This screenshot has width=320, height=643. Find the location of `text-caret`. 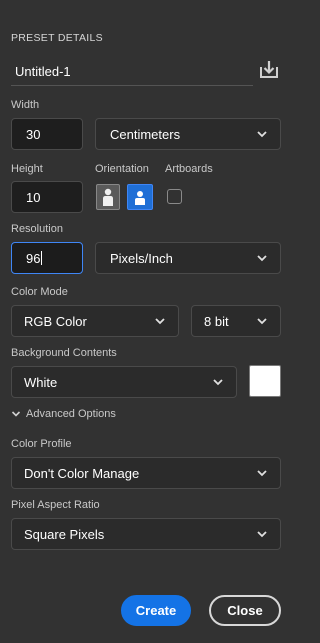

text-caret is located at coordinates (42, 258).